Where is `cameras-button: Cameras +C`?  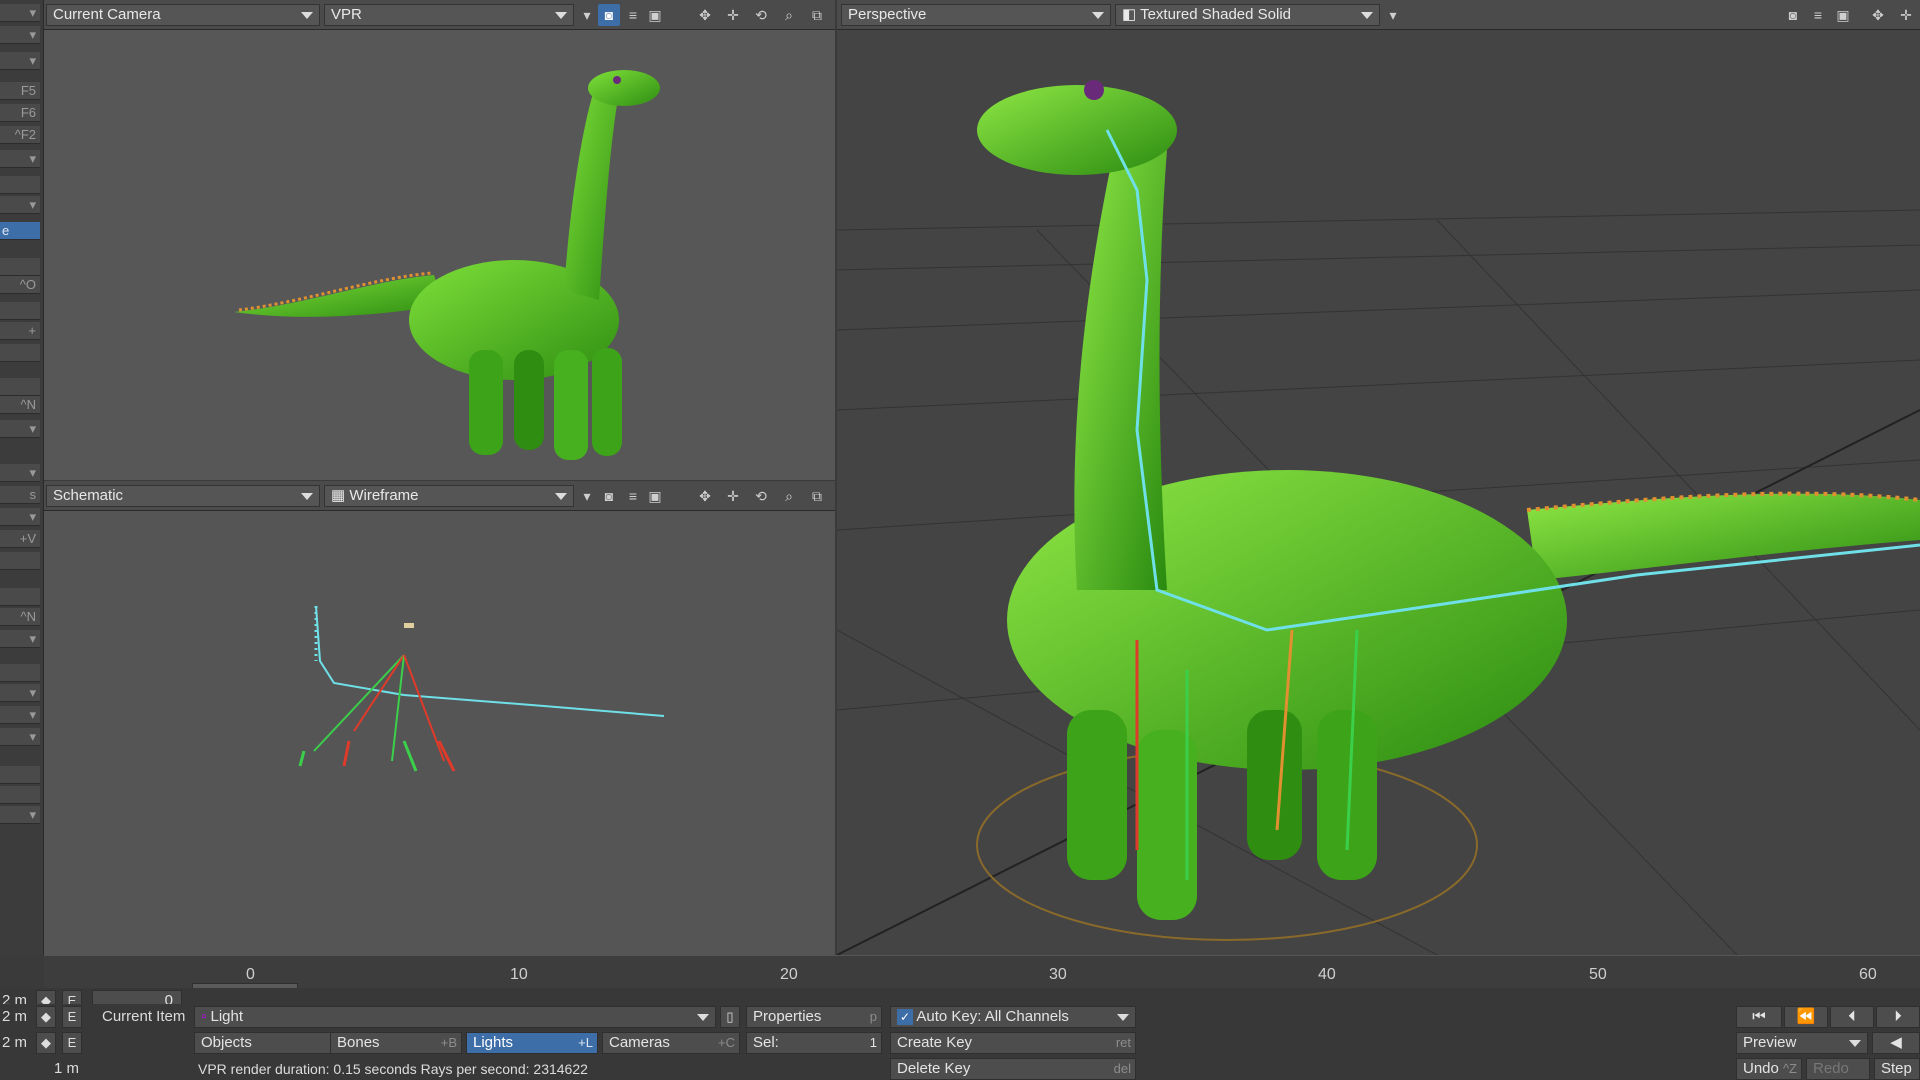 cameras-button: Cameras +C is located at coordinates (671, 1043).